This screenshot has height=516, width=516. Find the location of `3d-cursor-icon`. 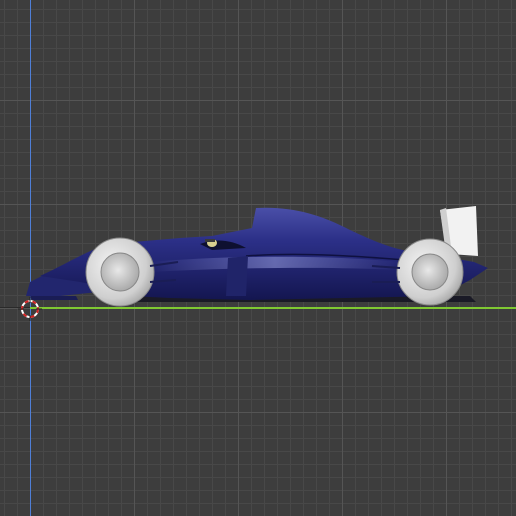

3d-cursor-icon is located at coordinates (30, 309).